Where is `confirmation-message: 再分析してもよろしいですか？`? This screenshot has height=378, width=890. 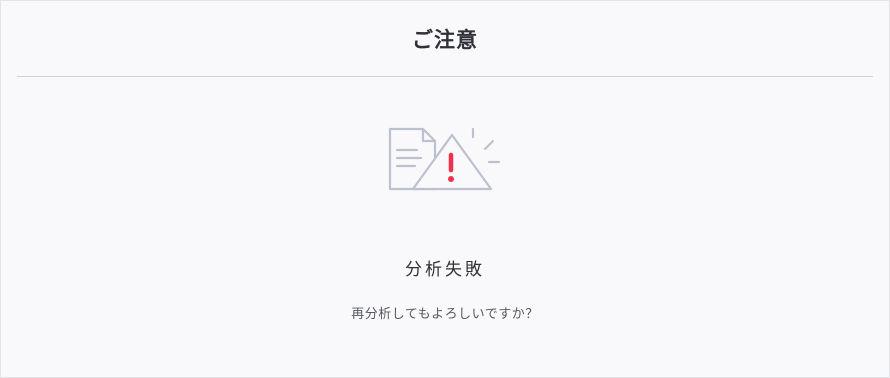
confirmation-message: 再分析してもよろしいですか？ is located at coordinates (445, 314).